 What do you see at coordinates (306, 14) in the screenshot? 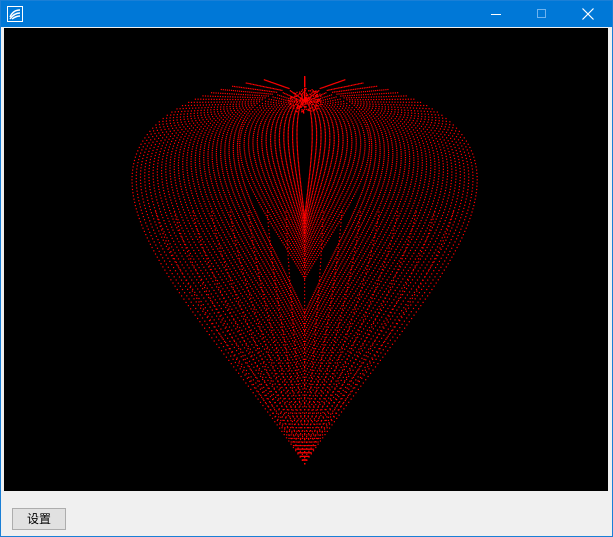
I see `title-bar` at bounding box center [306, 14].